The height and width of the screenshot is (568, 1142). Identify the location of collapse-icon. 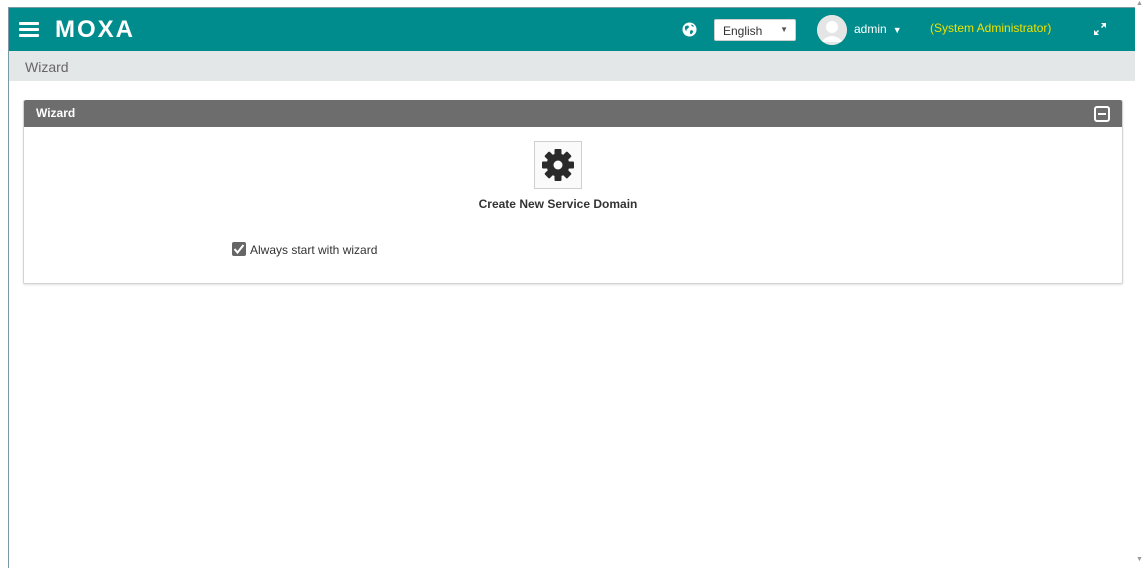
(1102, 114).